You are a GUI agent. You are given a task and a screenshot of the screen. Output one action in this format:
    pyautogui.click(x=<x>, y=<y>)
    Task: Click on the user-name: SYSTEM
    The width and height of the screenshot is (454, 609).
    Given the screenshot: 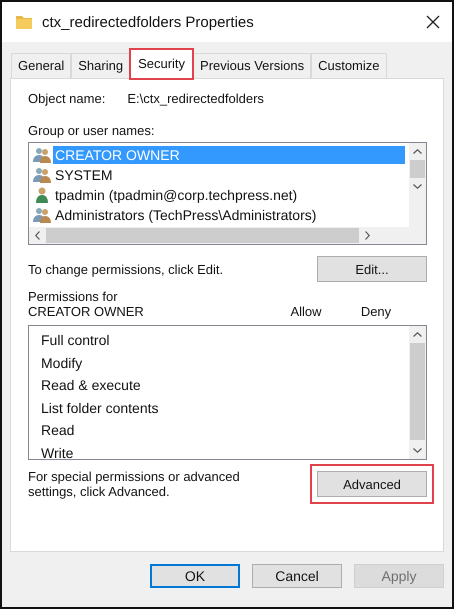 What is the action you would take?
    pyautogui.click(x=84, y=175)
    